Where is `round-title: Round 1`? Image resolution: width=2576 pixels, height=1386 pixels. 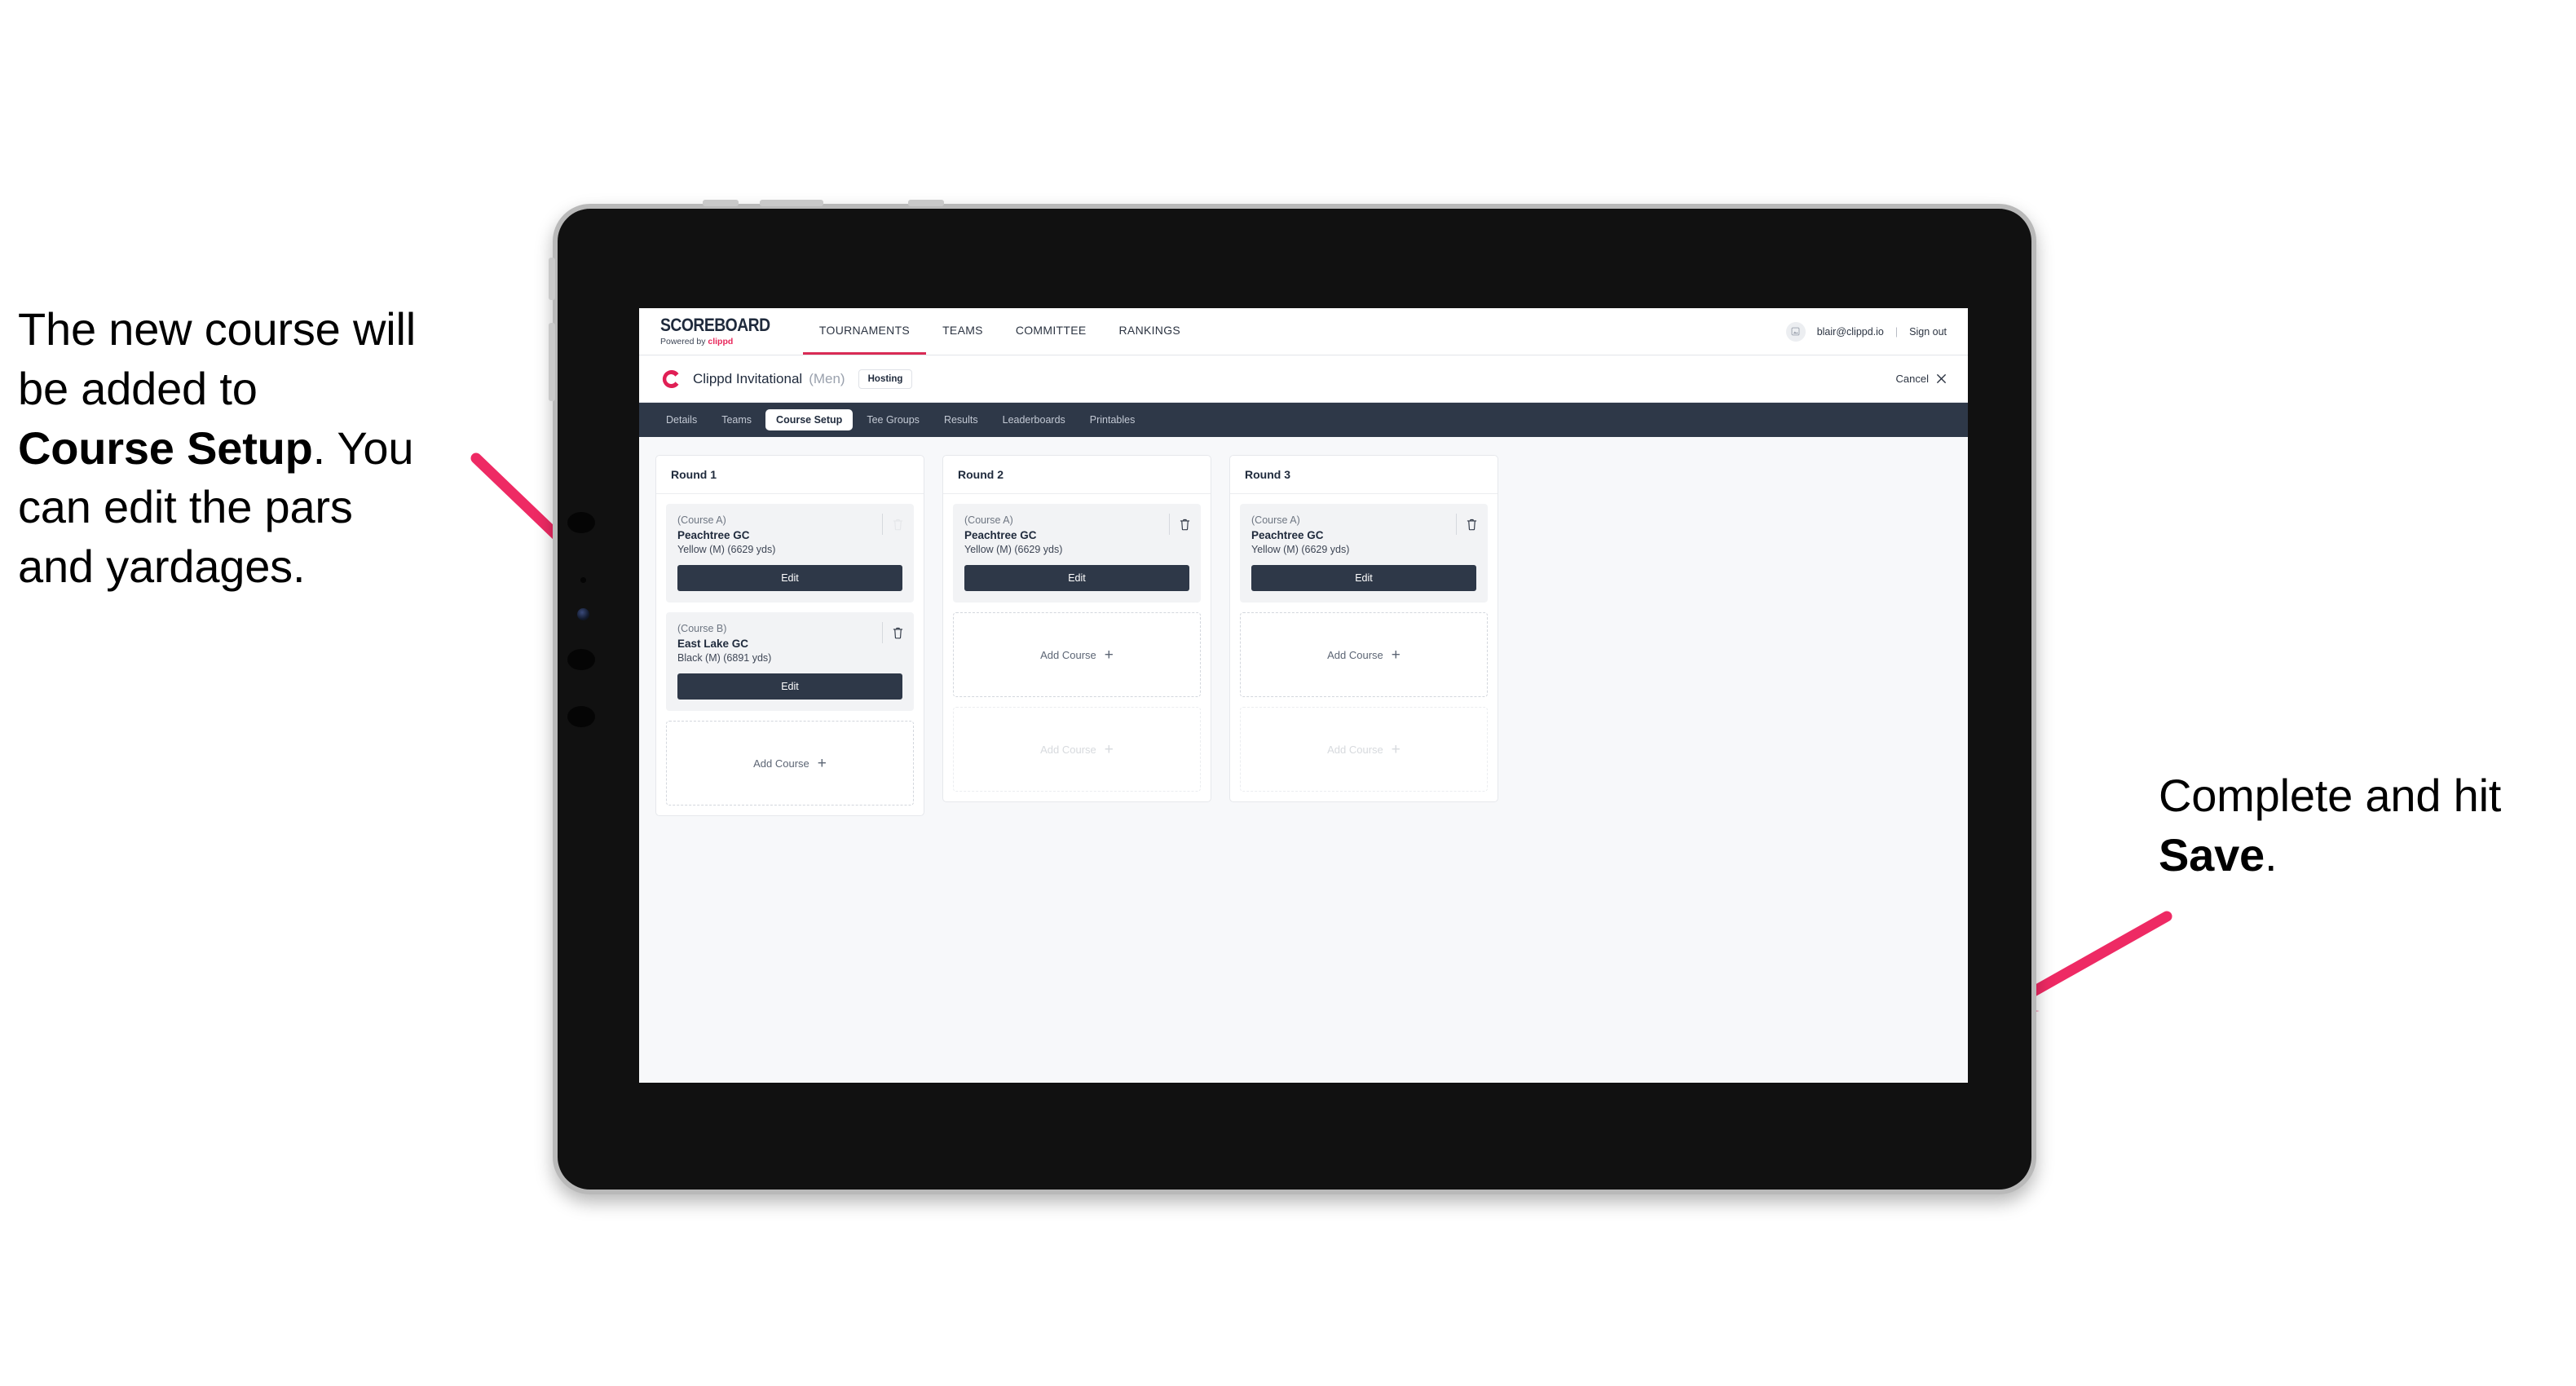 round-title: Round 1 is located at coordinates (790, 475).